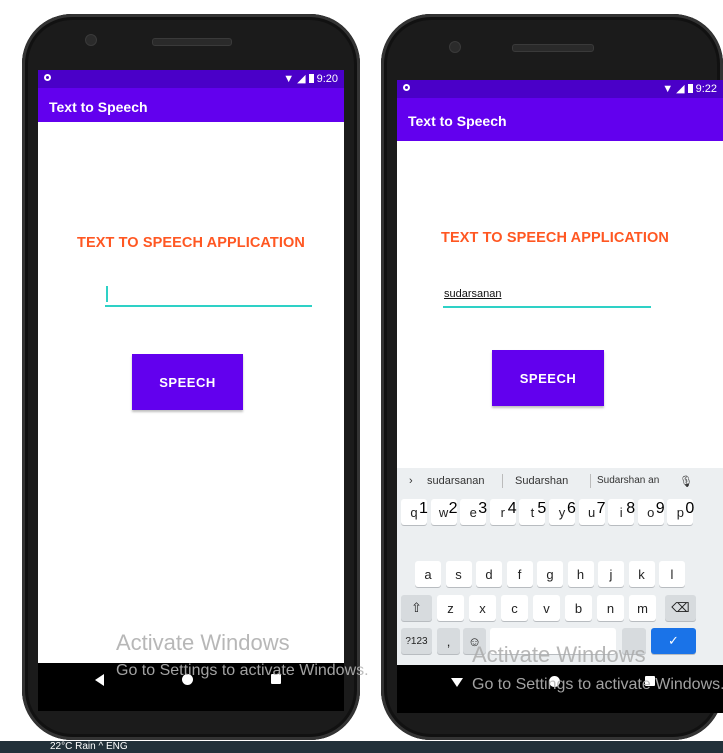  I want to click on keyboard-key: g, so click(550, 574).